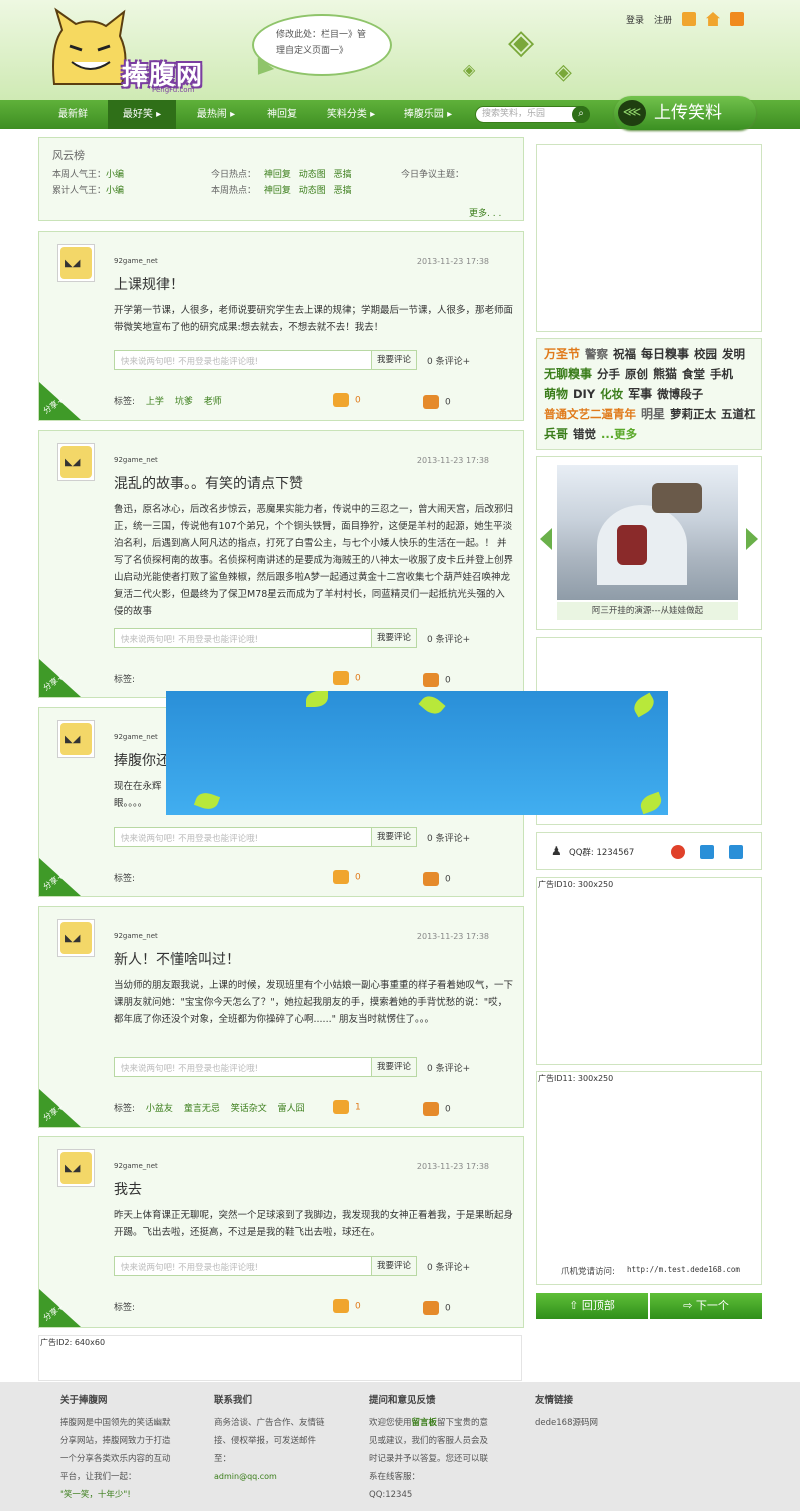 Image resolution: width=800 pixels, height=1511 pixels. Describe the element at coordinates (624, 354) in the screenshot. I see `hot-word-link: 祝福` at that location.